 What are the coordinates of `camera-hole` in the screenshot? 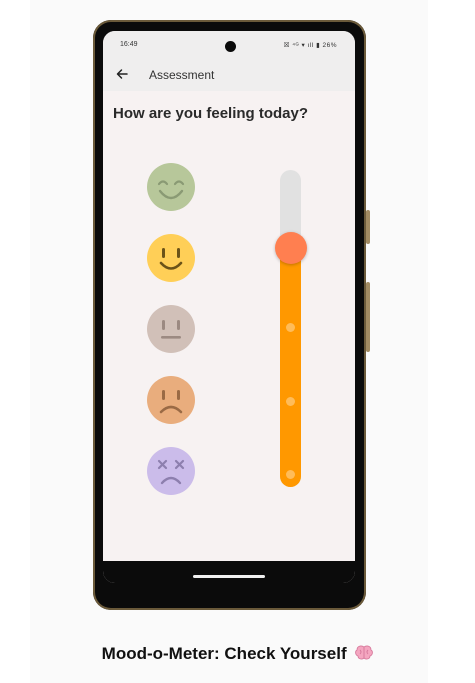 It's located at (230, 46).